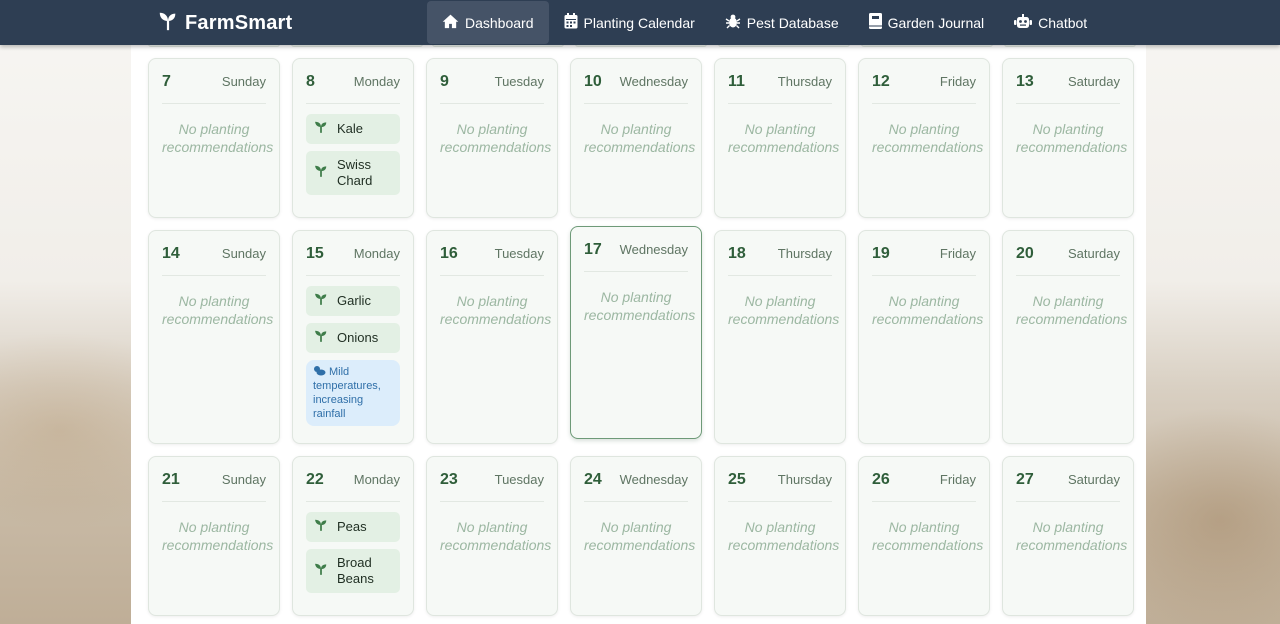 Image resolution: width=1280 pixels, height=624 pixels. I want to click on crop-recommendation: Garlic, so click(353, 301).